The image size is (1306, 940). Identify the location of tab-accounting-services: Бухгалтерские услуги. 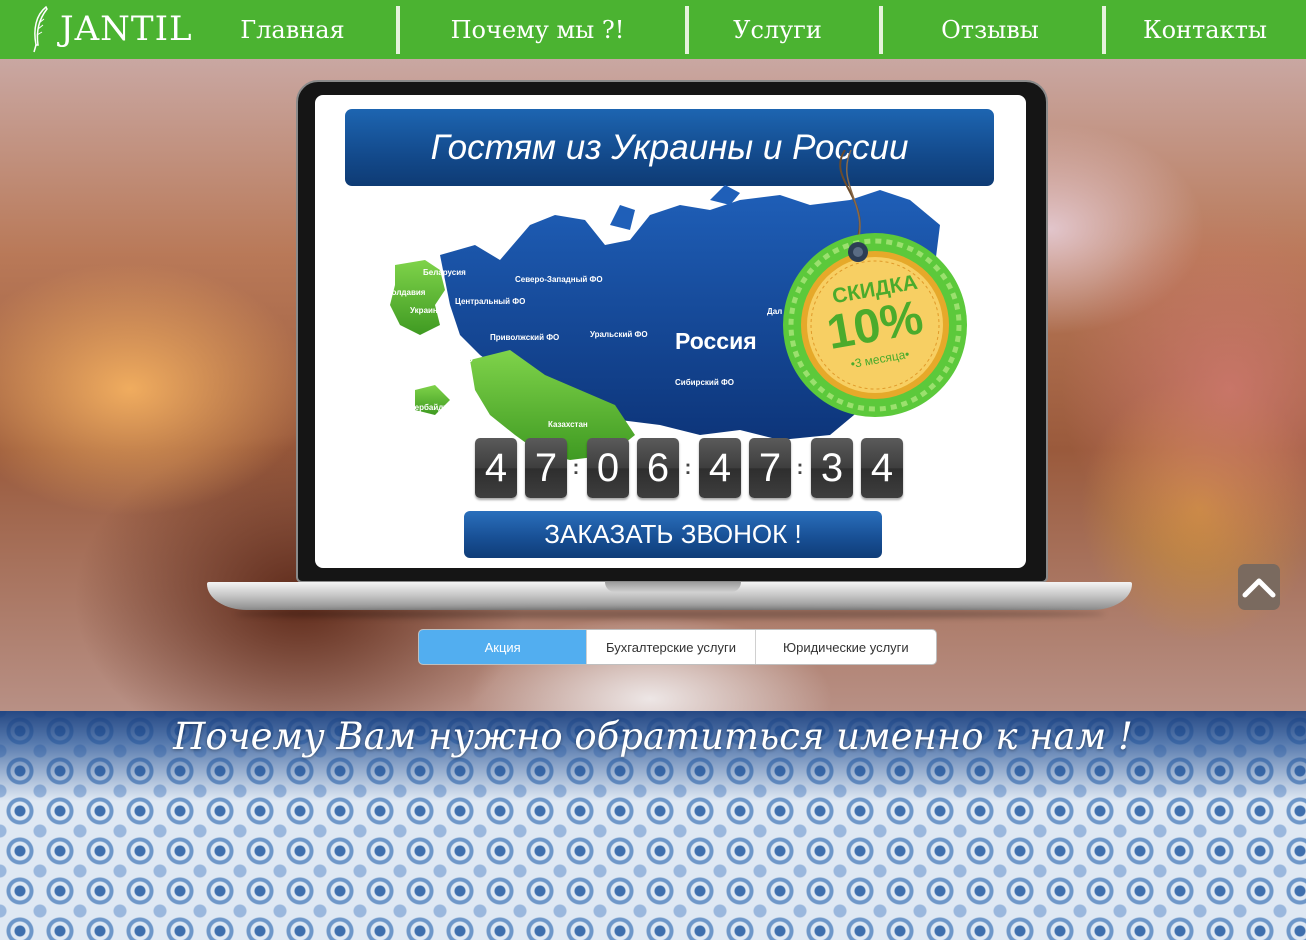
(671, 647).